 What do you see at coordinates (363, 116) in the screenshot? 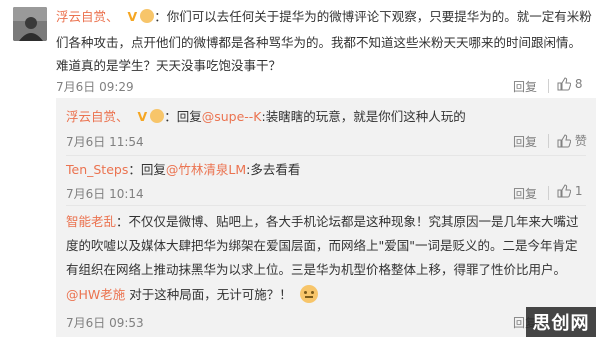
I see `reply-text: :装瞎瞎的玩意，就是你们这种人玩的` at bounding box center [363, 116].